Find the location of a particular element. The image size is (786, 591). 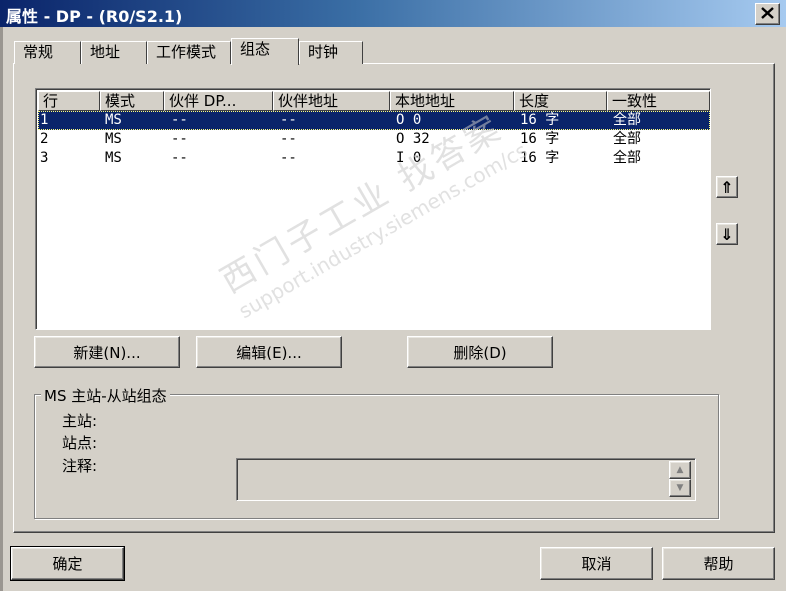

table-row: 2 MS -- -- O 32 16 字 全部 is located at coordinates (374, 139).